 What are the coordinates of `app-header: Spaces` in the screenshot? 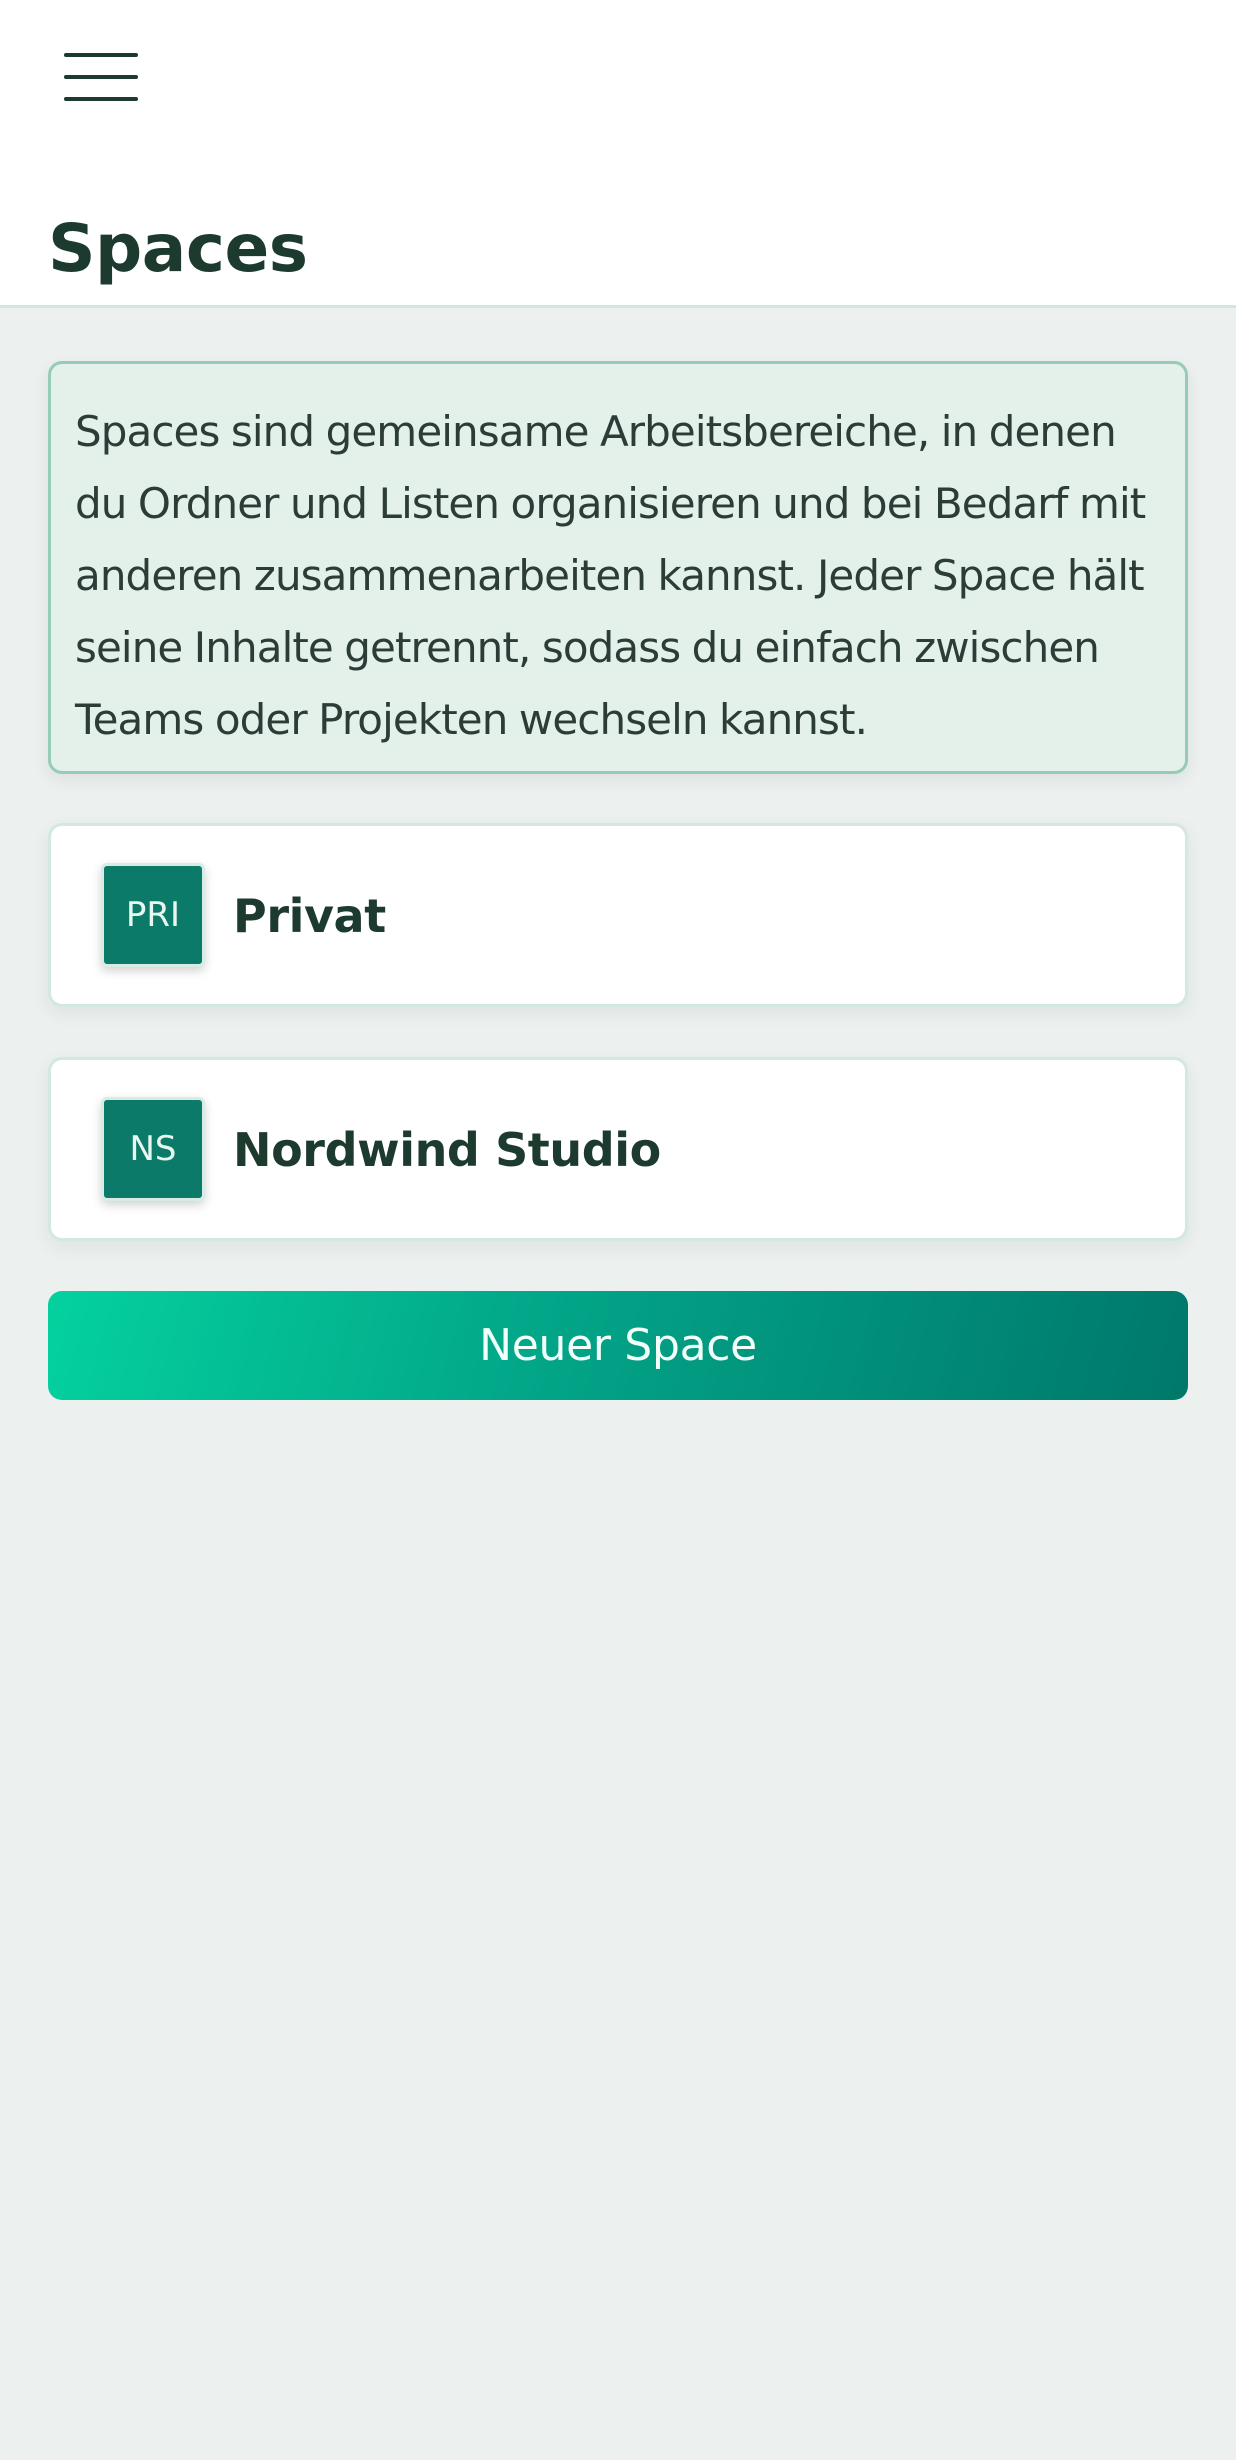 It's located at (618, 154).